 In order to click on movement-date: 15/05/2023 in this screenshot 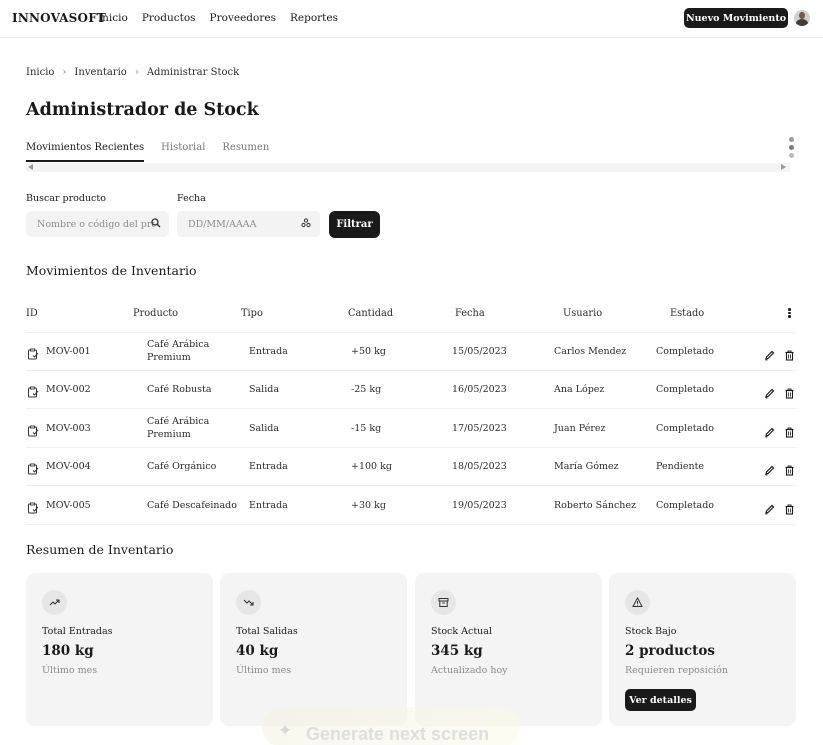, I will do `click(479, 351)`.